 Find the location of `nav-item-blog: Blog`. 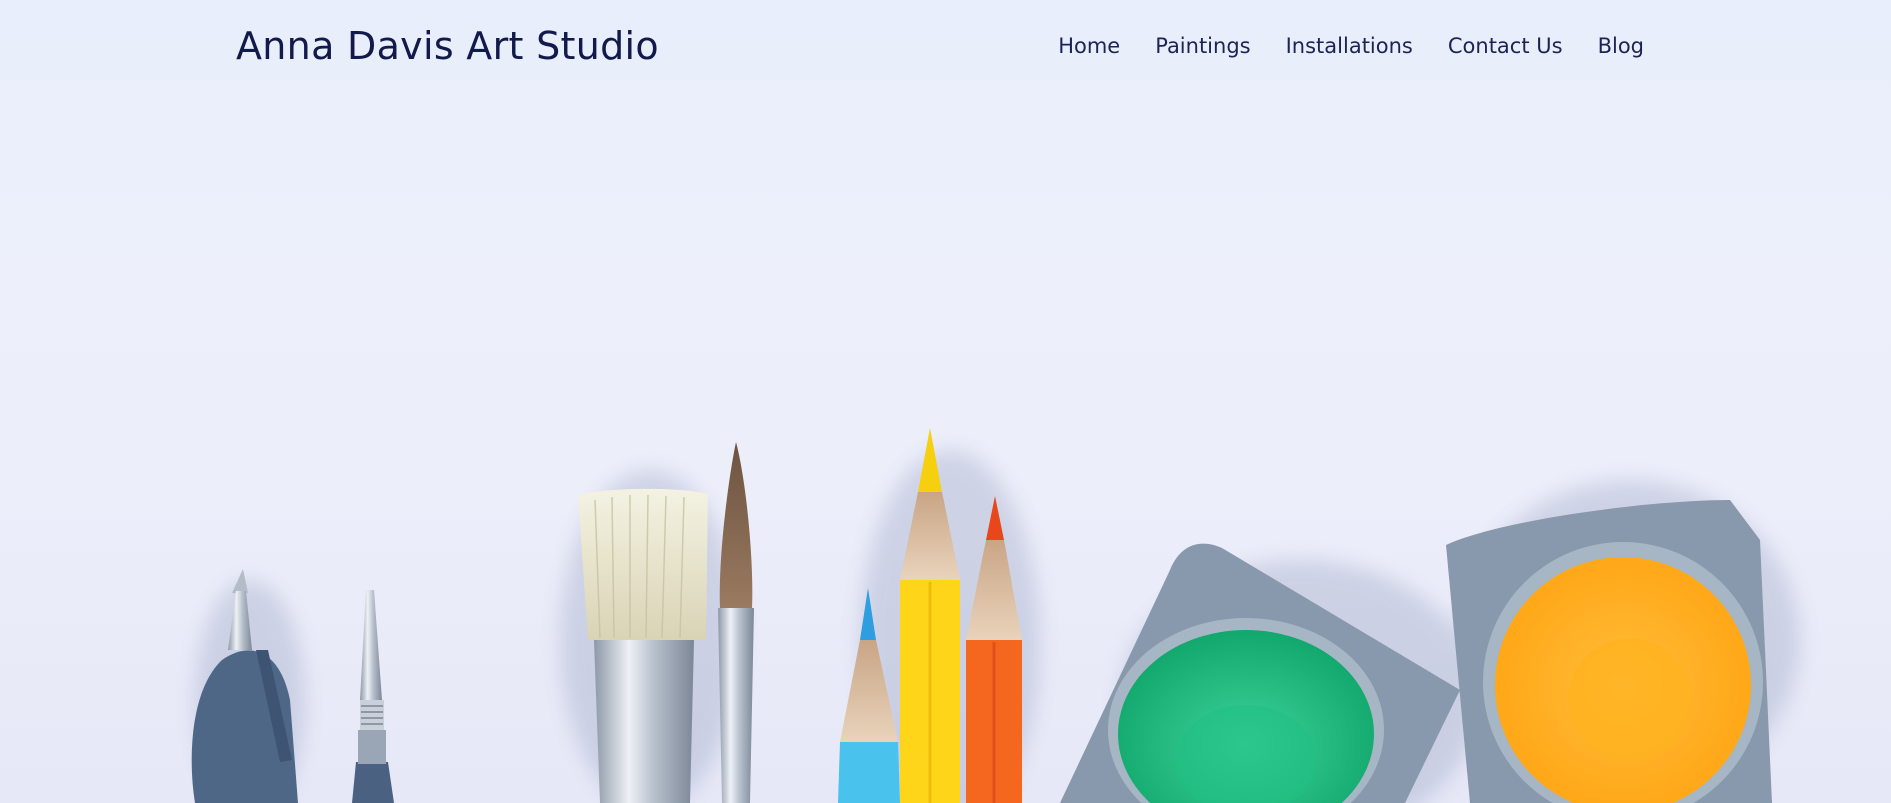

nav-item-blog: Blog is located at coordinates (1621, 46).